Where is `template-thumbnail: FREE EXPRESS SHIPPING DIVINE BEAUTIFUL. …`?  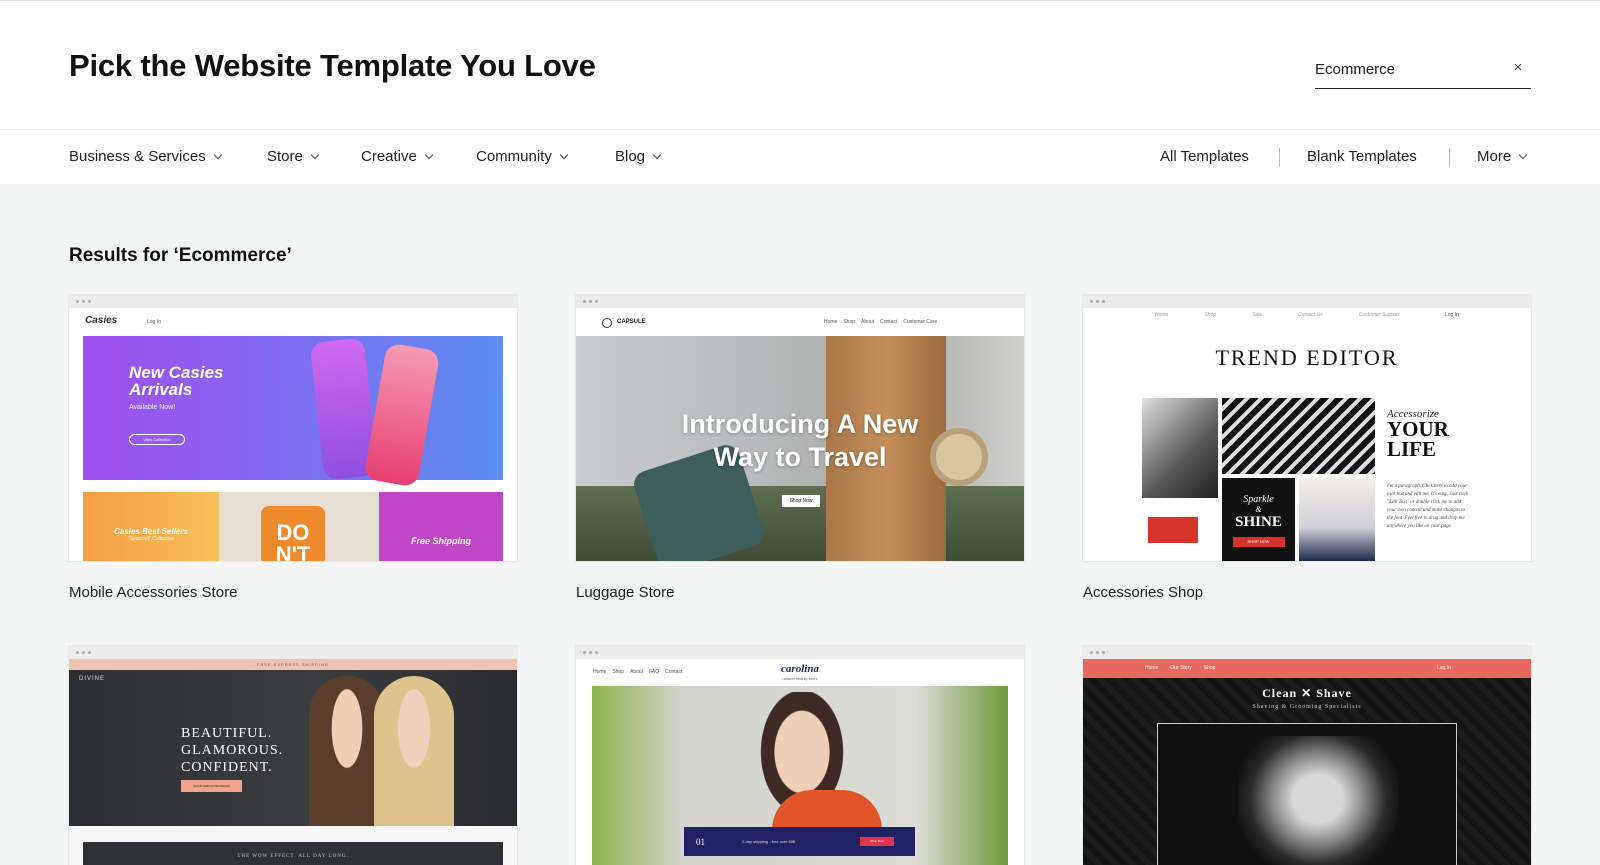 template-thumbnail: FREE EXPRESS SHIPPING DIVINE BEAUTIFUL. … is located at coordinates (293, 755).